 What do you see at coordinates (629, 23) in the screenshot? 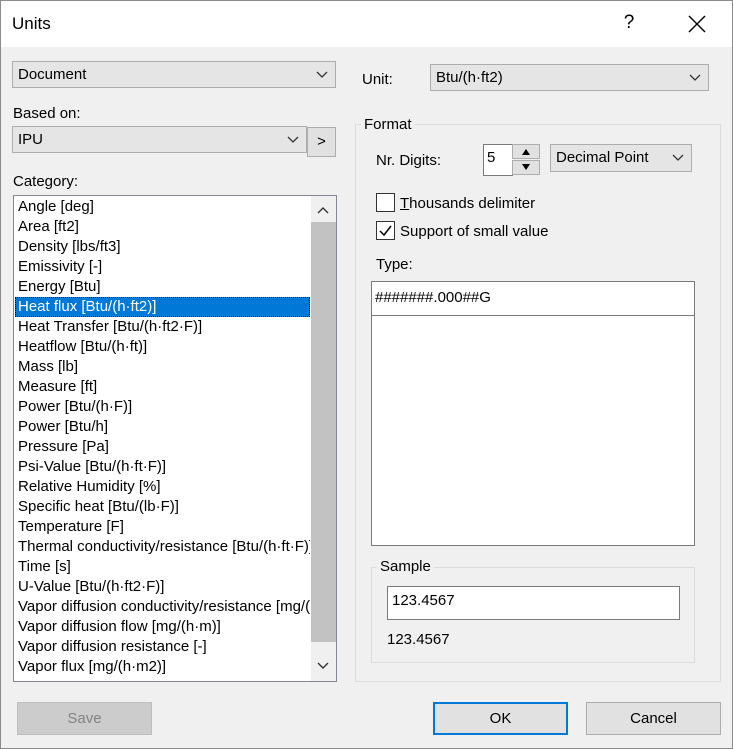
I see `help-button: ?` at bounding box center [629, 23].